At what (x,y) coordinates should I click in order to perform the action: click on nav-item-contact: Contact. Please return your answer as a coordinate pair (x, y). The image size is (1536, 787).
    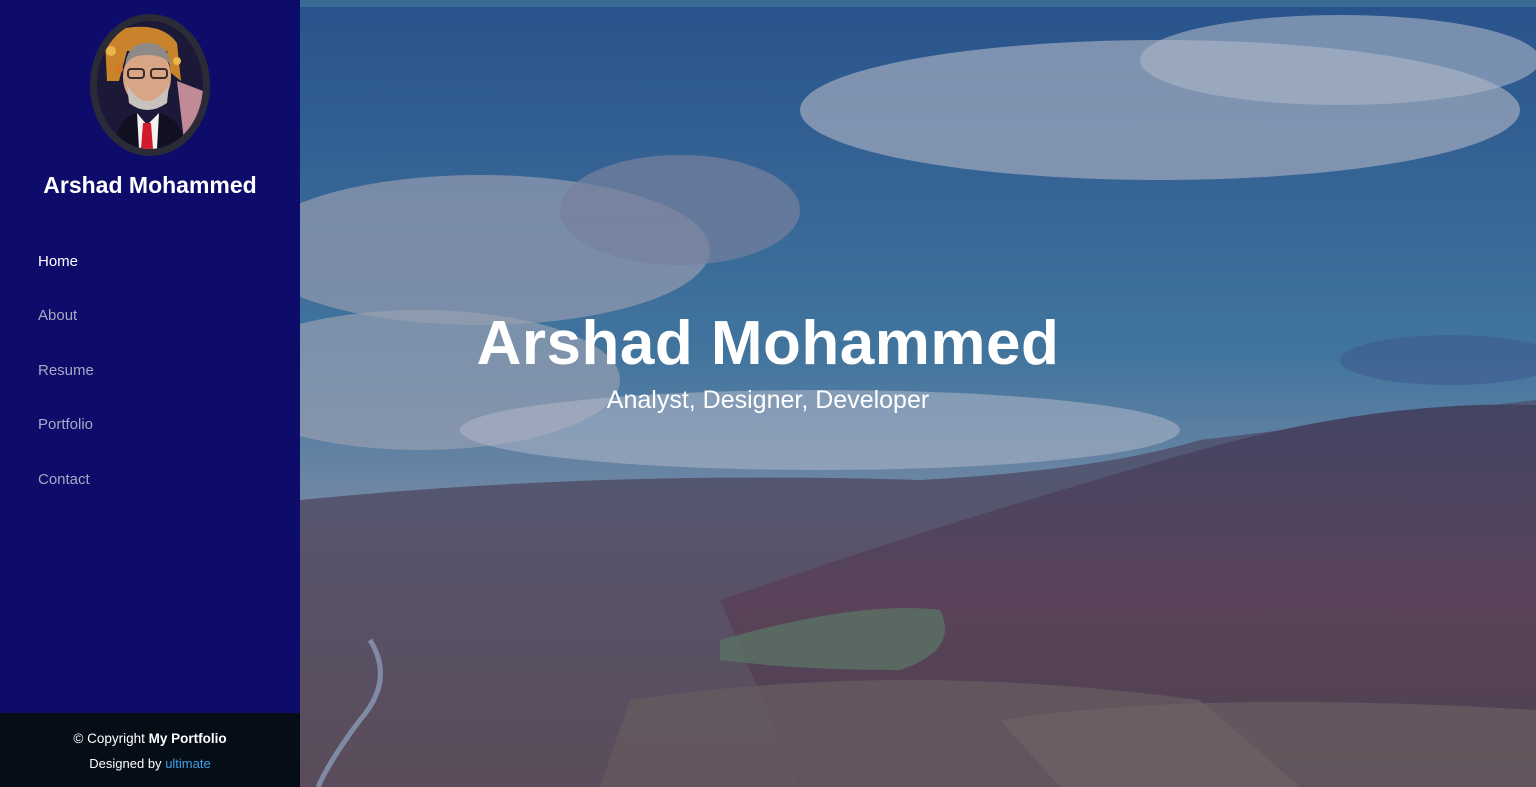
    Looking at the image, I should click on (66, 479).